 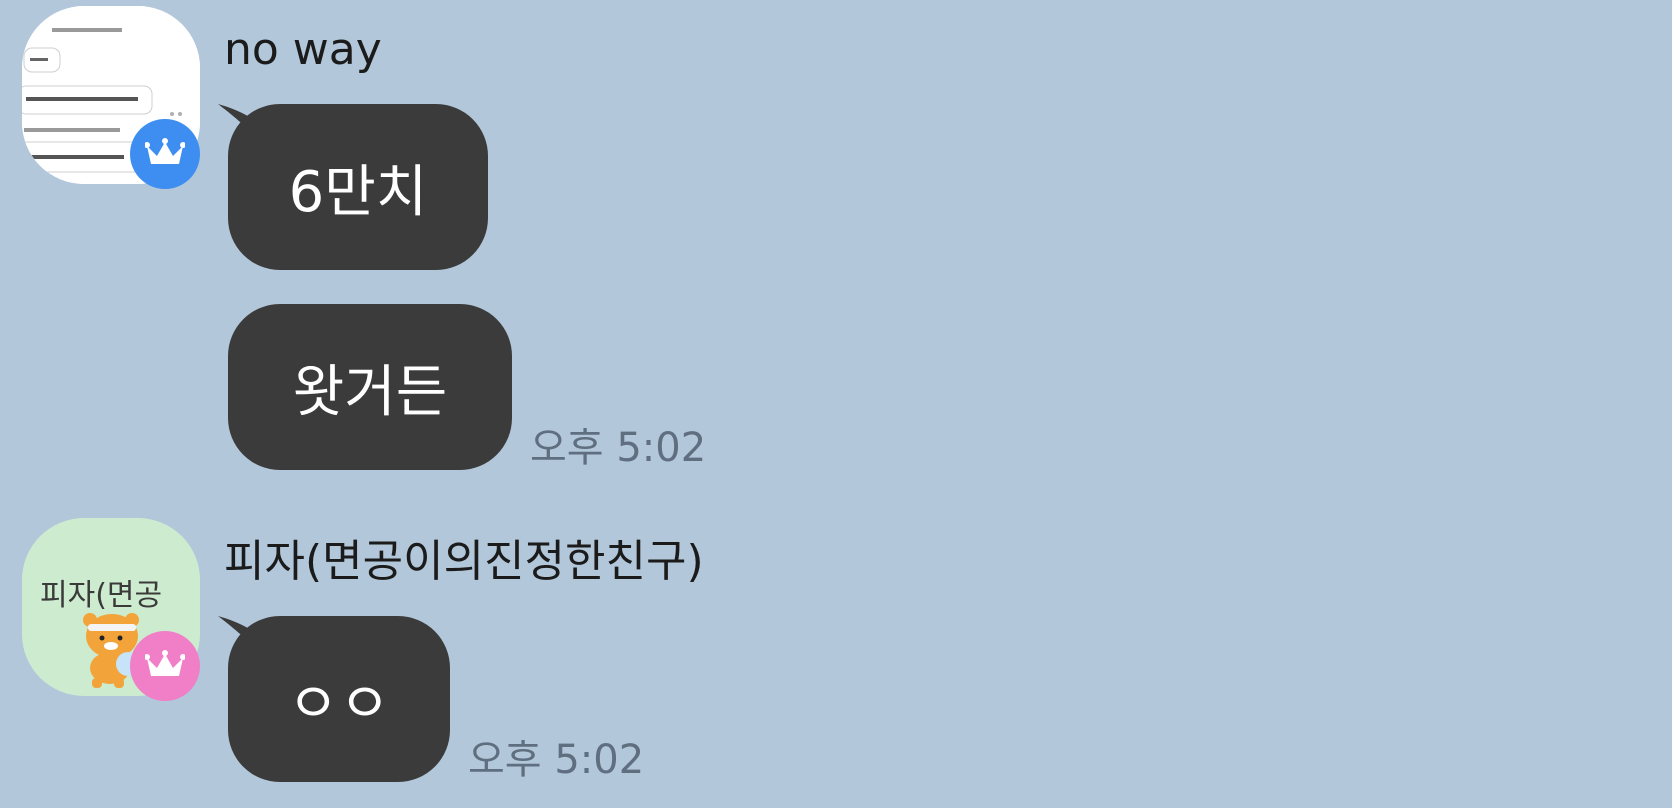 I want to click on message-text: 왓거든, so click(x=370, y=392).